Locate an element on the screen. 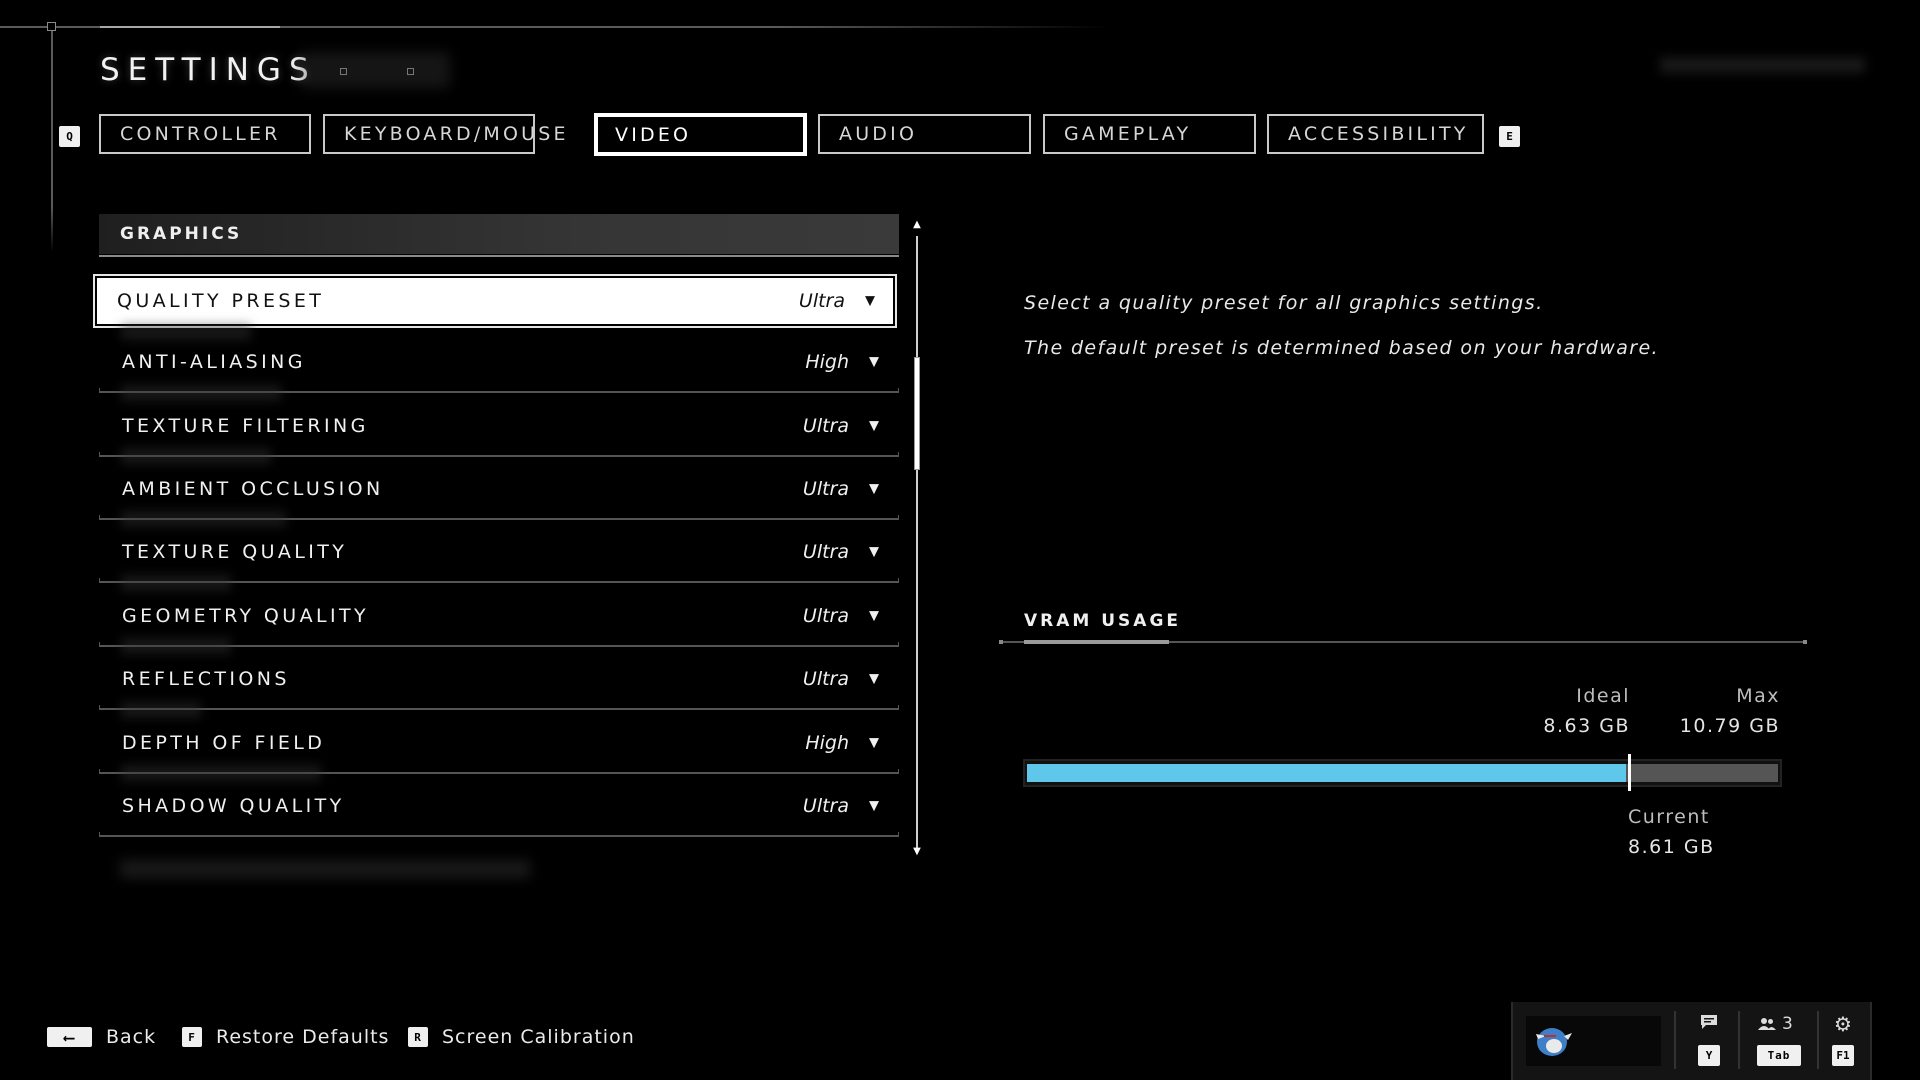 This screenshot has height=1080, width=1920. vram-ideal-label: Ideal is located at coordinates (1603, 696).